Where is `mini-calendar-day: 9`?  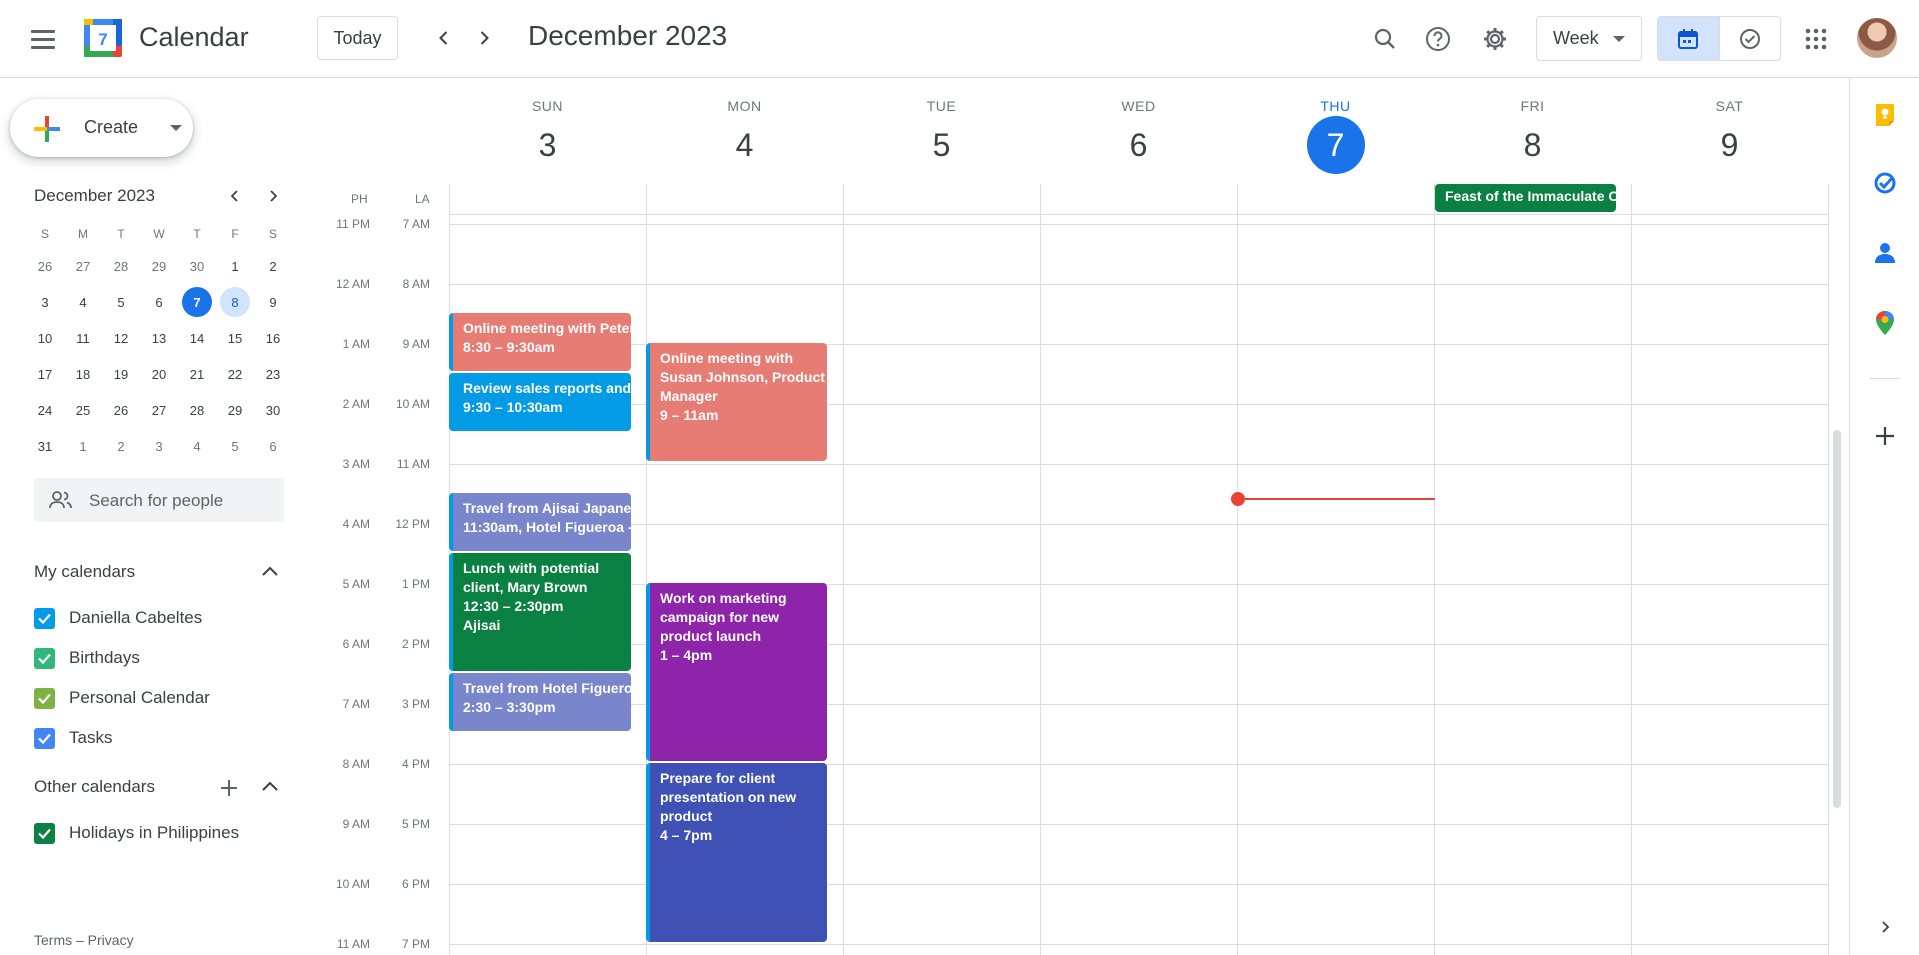 mini-calendar-day: 9 is located at coordinates (273, 302).